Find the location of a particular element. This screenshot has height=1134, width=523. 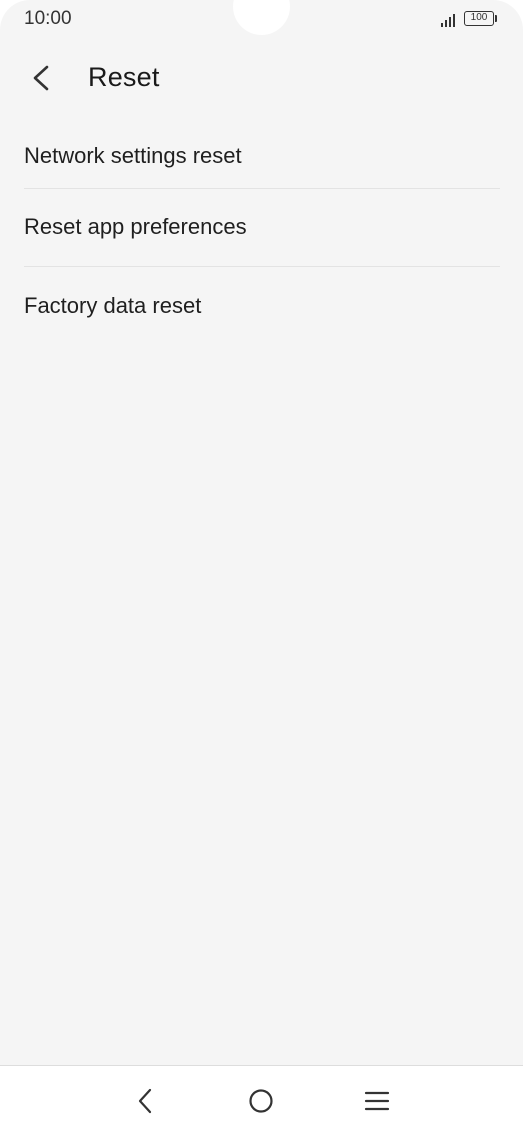

camera-notch is located at coordinates (261, 17).